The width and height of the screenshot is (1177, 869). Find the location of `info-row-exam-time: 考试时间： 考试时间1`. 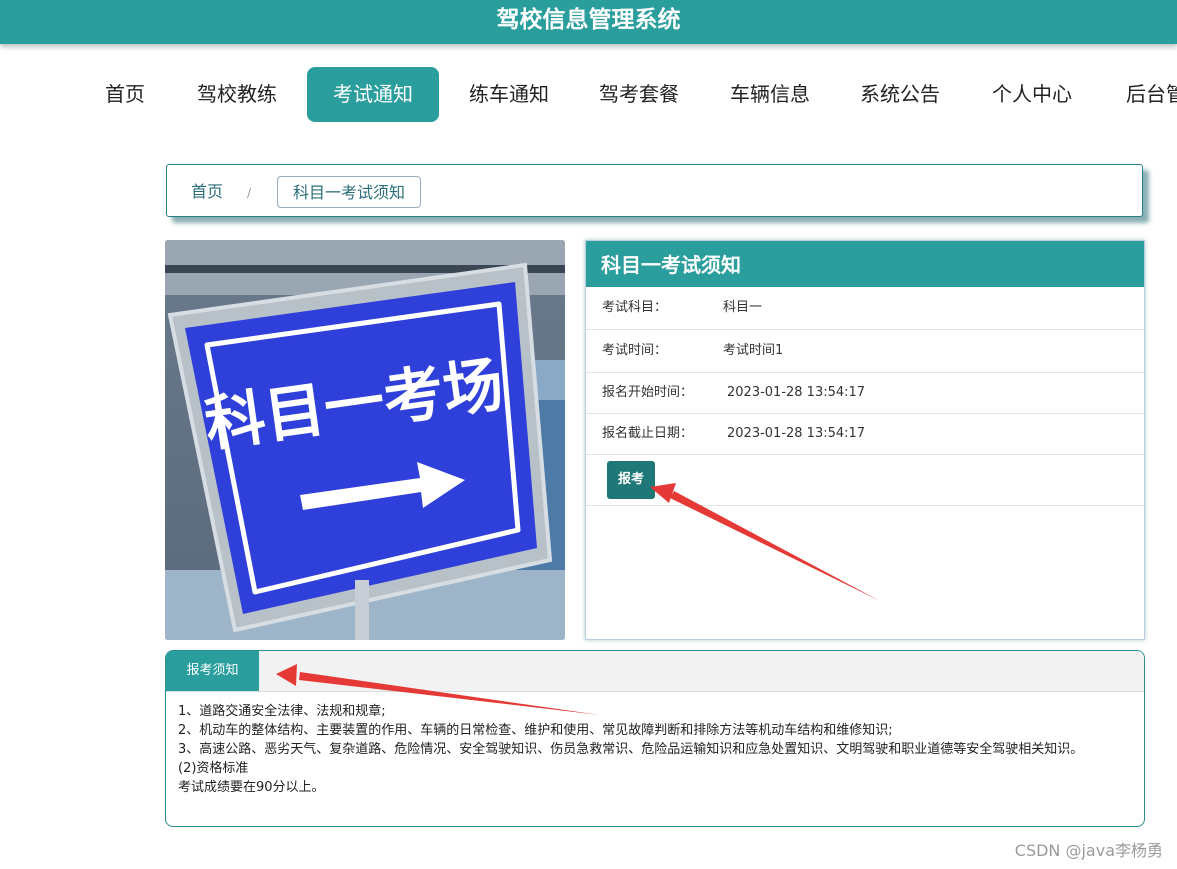

info-row-exam-time: 考试时间： 考试时间1 is located at coordinates (865, 351).